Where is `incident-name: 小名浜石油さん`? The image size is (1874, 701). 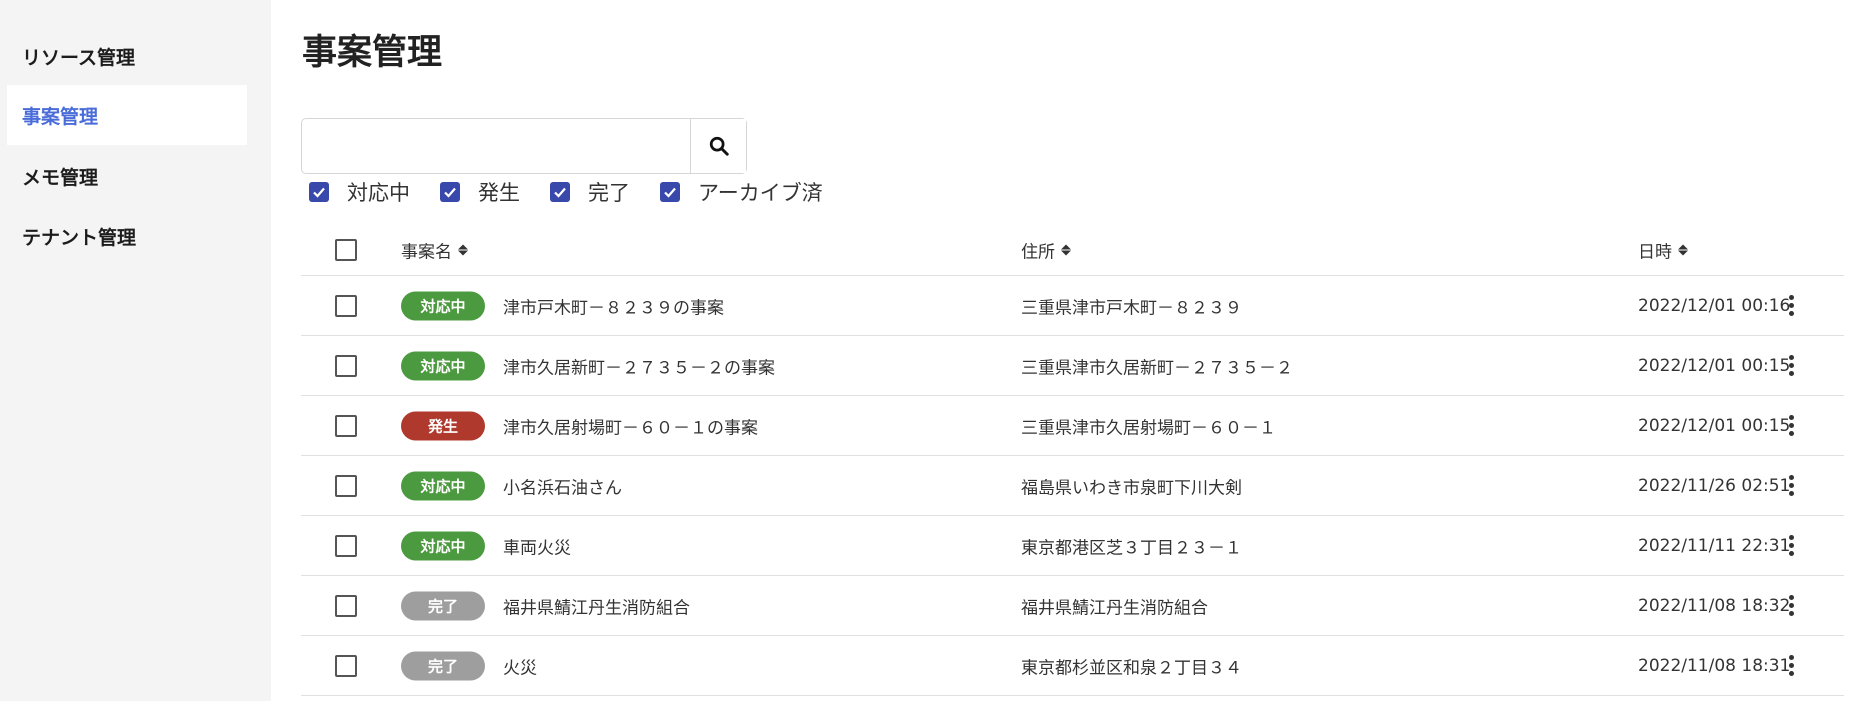
incident-name: 小名浜石油さん is located at coordinates (562, 488).